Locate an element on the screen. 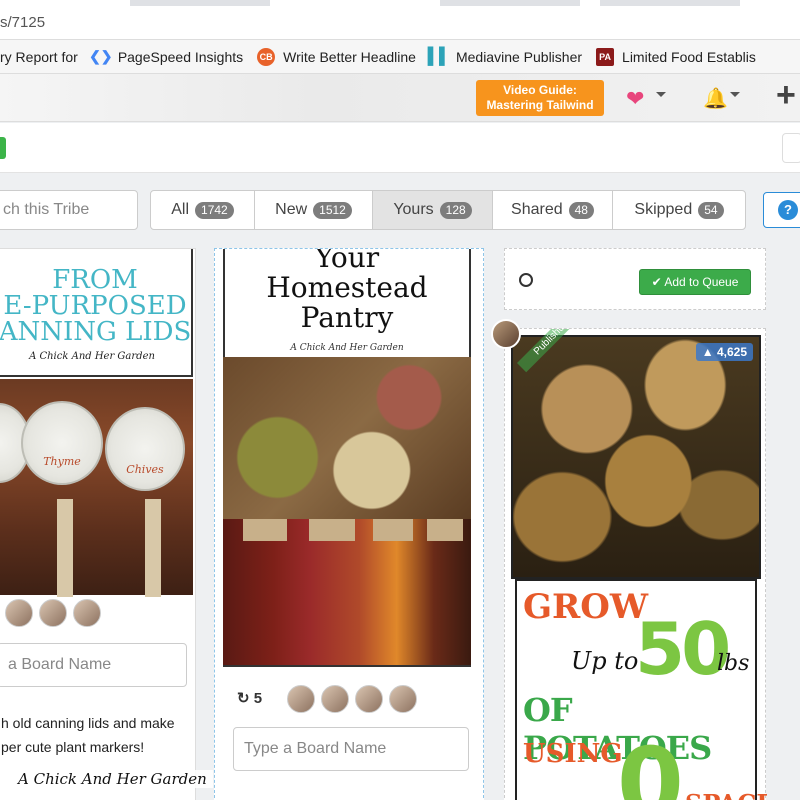 This screenshot has width=800, height=800. tab-label: Yours is located at coordinates (413, 209).